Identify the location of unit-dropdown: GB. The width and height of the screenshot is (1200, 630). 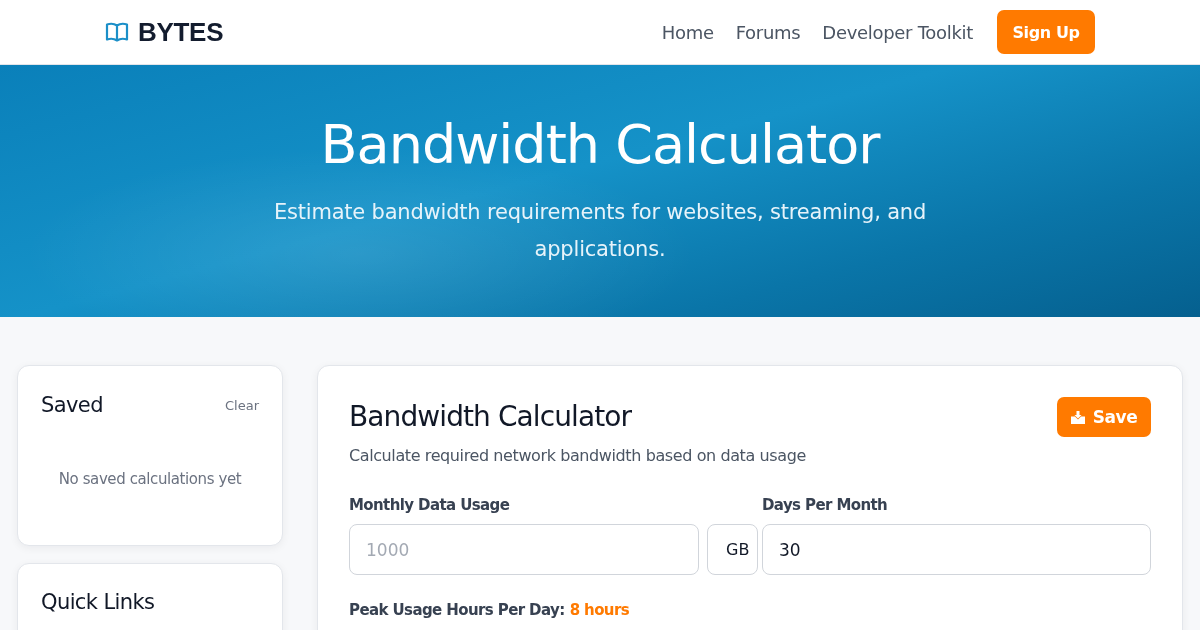
(732, 549).